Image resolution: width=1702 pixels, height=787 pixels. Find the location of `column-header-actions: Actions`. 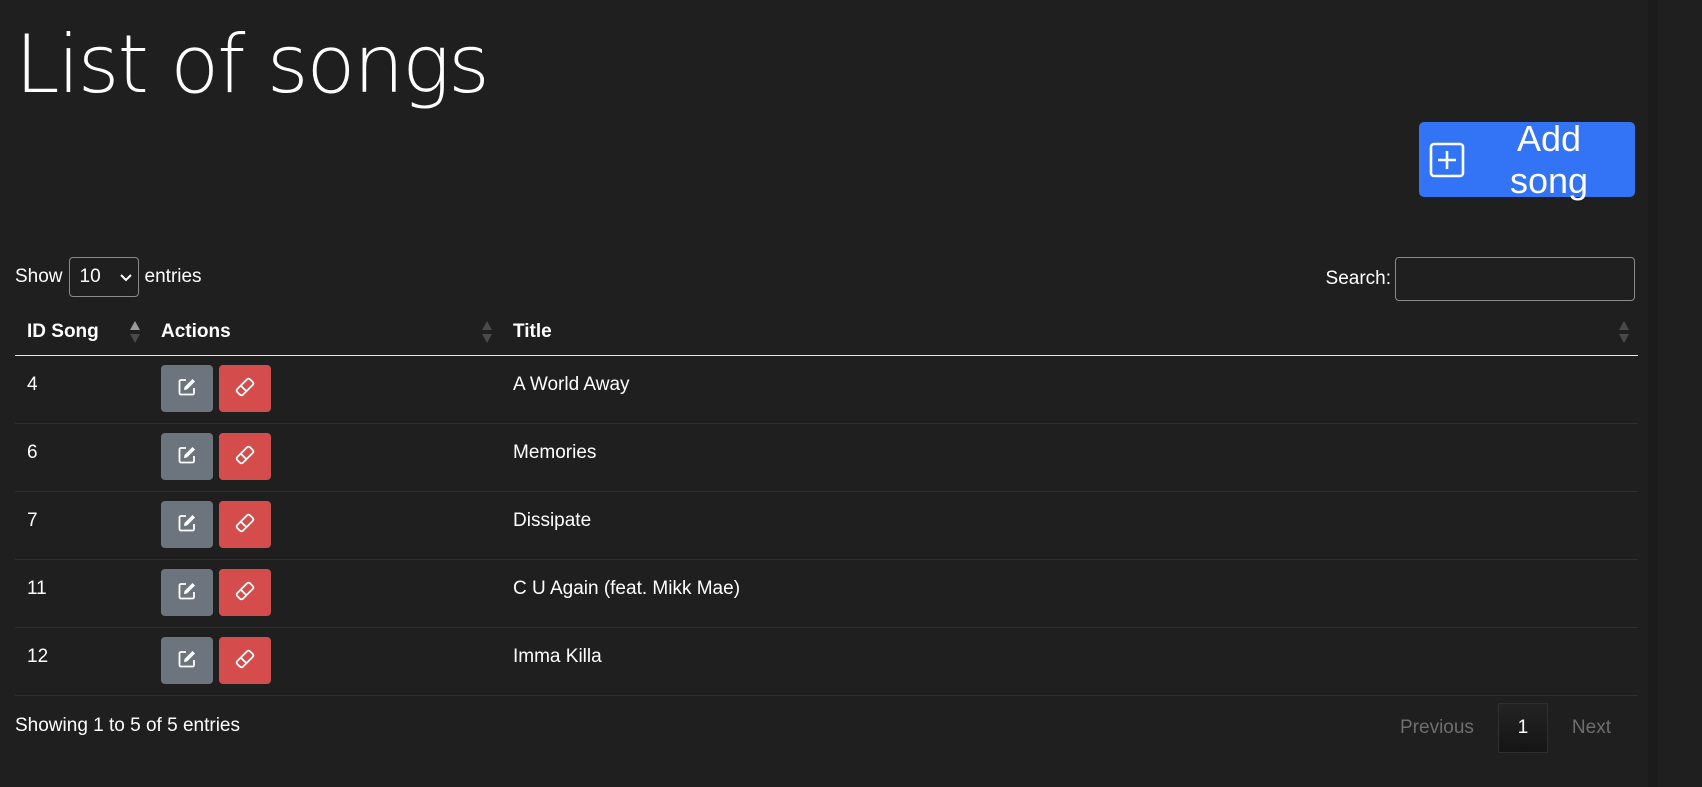

column-header-actions: Actions is located at coordinates (325, 333).